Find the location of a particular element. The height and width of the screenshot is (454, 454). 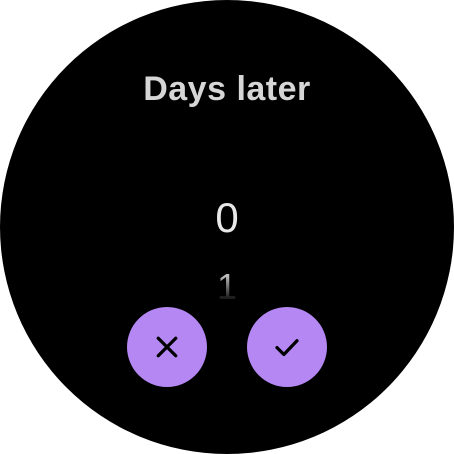

picker-next-value: 1 is located at coordinates (227, 287).